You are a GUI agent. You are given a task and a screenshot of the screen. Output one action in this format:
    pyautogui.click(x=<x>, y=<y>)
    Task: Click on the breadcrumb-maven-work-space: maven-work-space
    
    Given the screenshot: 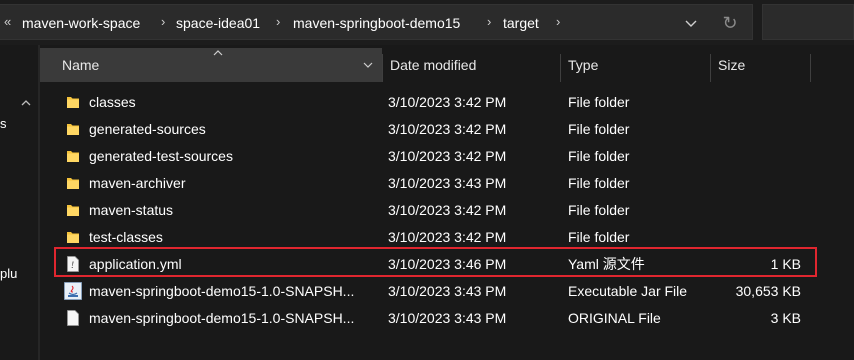 What is the action you would take?
    pyautogui.click(x=81, y=23)
    